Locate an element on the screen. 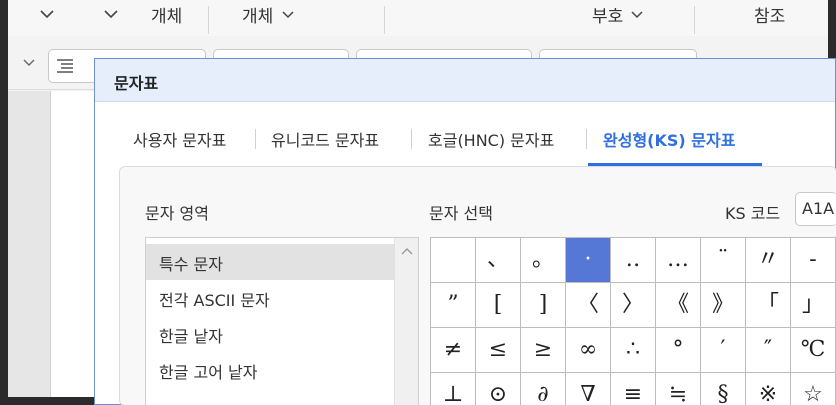 This screenshot has height=405, width=836. list-item: 전각 ASCII 문자 is located at coordinates (270, 298).